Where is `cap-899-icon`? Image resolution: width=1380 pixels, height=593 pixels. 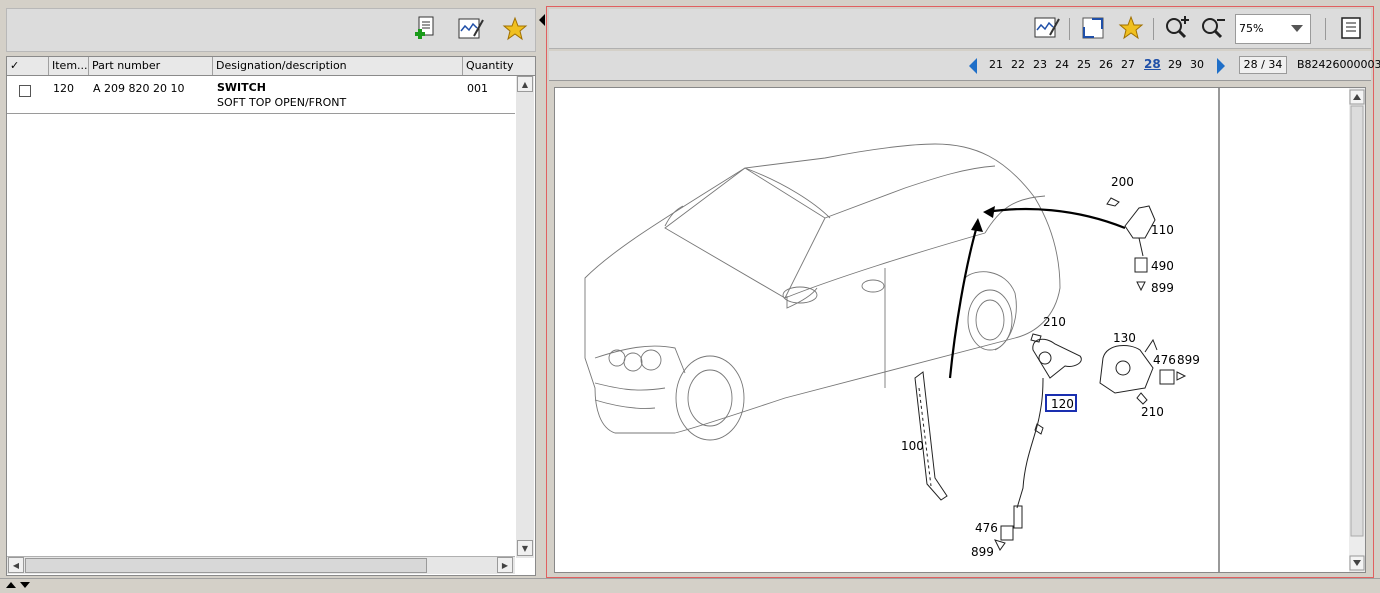
cap-899-icon is located at coordinates (1000, 545).